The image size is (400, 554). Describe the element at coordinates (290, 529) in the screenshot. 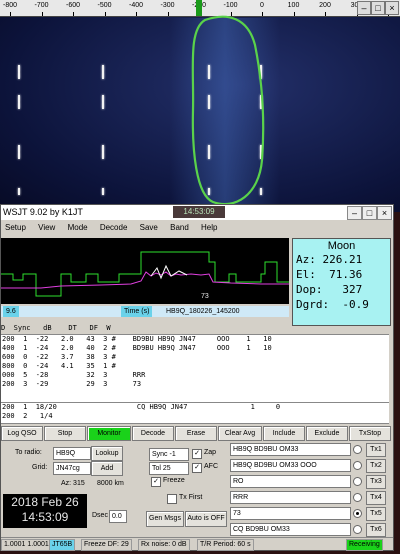

I see `tx6-message: CQ BD9BU OM33` at that location.